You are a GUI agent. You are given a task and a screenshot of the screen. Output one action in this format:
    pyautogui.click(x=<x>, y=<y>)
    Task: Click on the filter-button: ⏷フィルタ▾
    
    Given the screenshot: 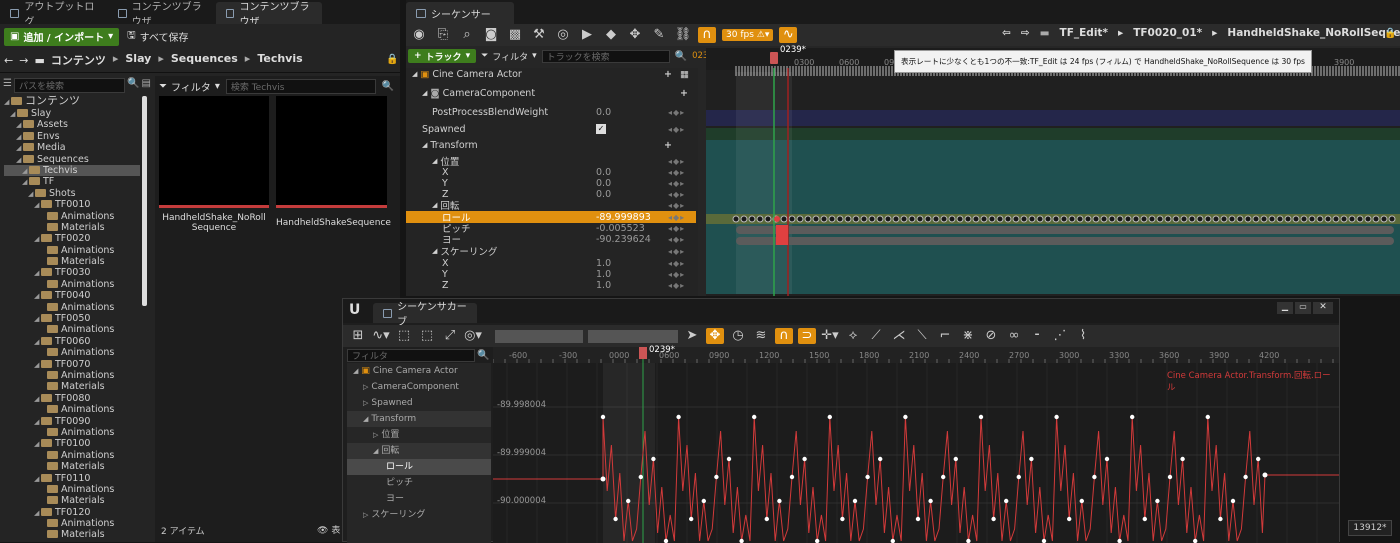 What is the action you would take?
    pyautogui.click(x=509, y=56)
    